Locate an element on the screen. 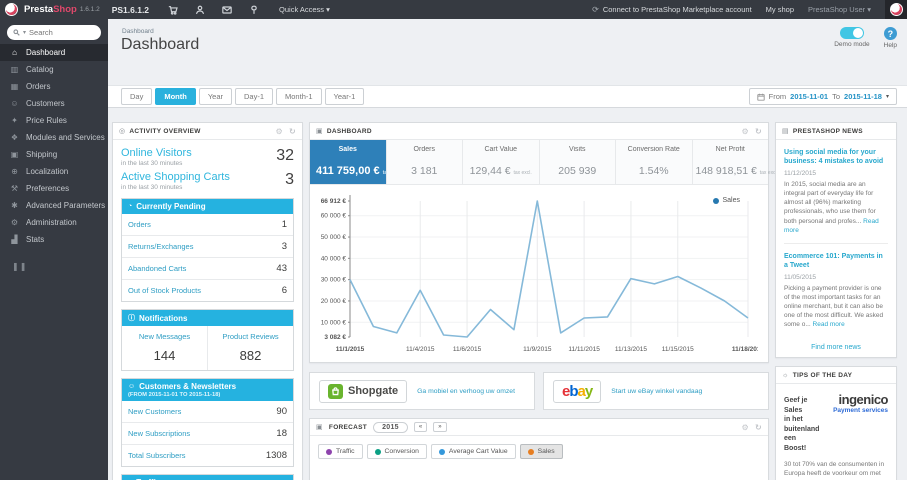 The image size is (907, 480). row-value: 18 is located at coordinates (281, 433).